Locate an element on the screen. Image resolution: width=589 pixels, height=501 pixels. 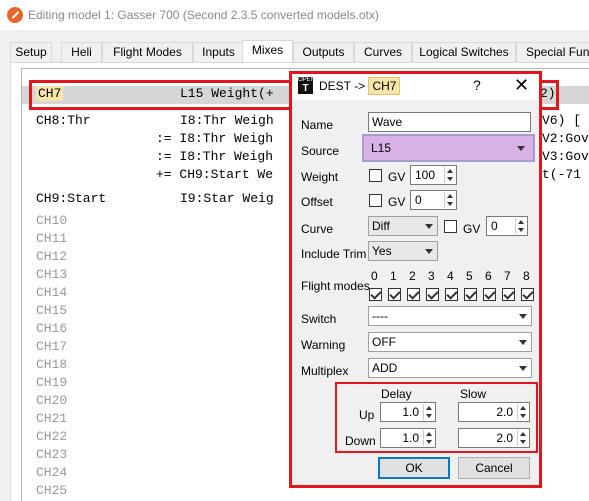
weight-label: Weight is located at coordinates (320, 177).